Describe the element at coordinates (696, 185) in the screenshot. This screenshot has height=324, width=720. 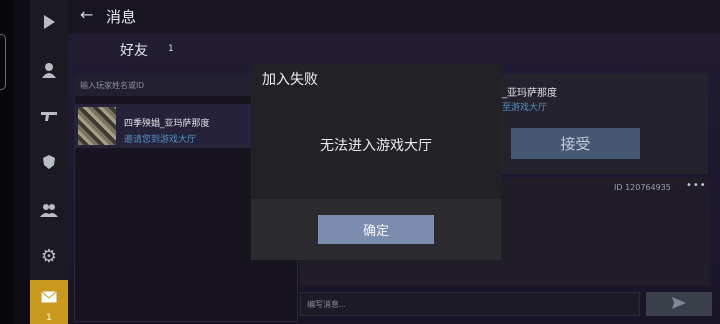
I see `more-options-button: •••` at that location.